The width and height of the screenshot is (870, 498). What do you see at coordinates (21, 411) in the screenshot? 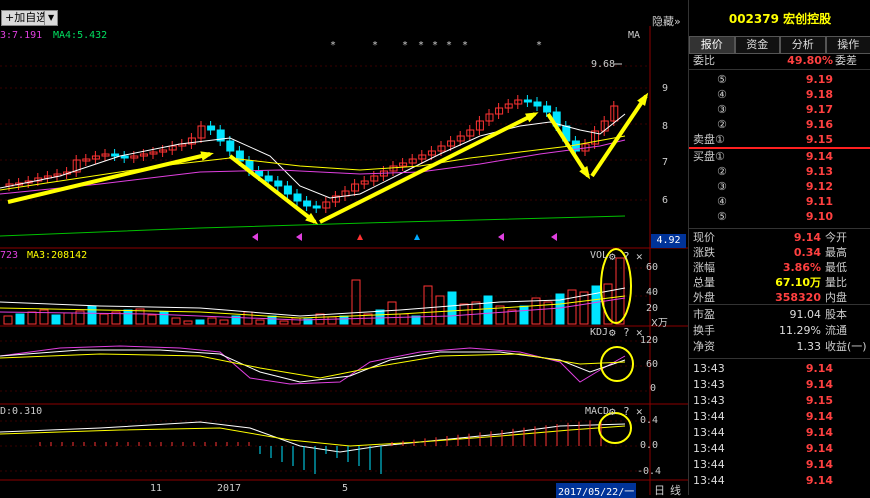
I see `macd-legend: D:0.310` at bounding box center [21, 411].